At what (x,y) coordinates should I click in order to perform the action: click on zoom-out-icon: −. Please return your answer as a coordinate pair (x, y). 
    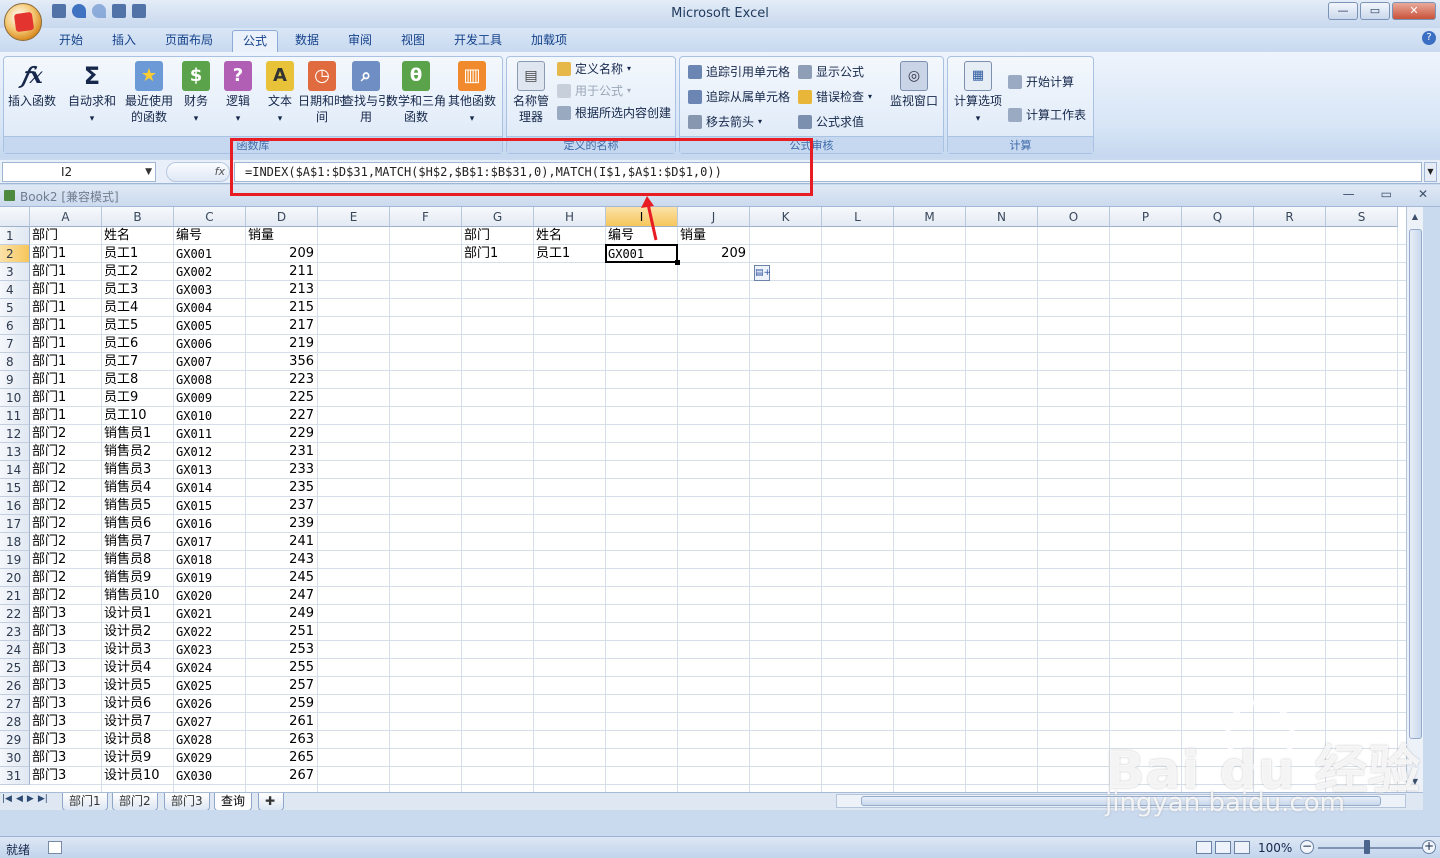
    Looking at the image, I should click on (1307, 847).